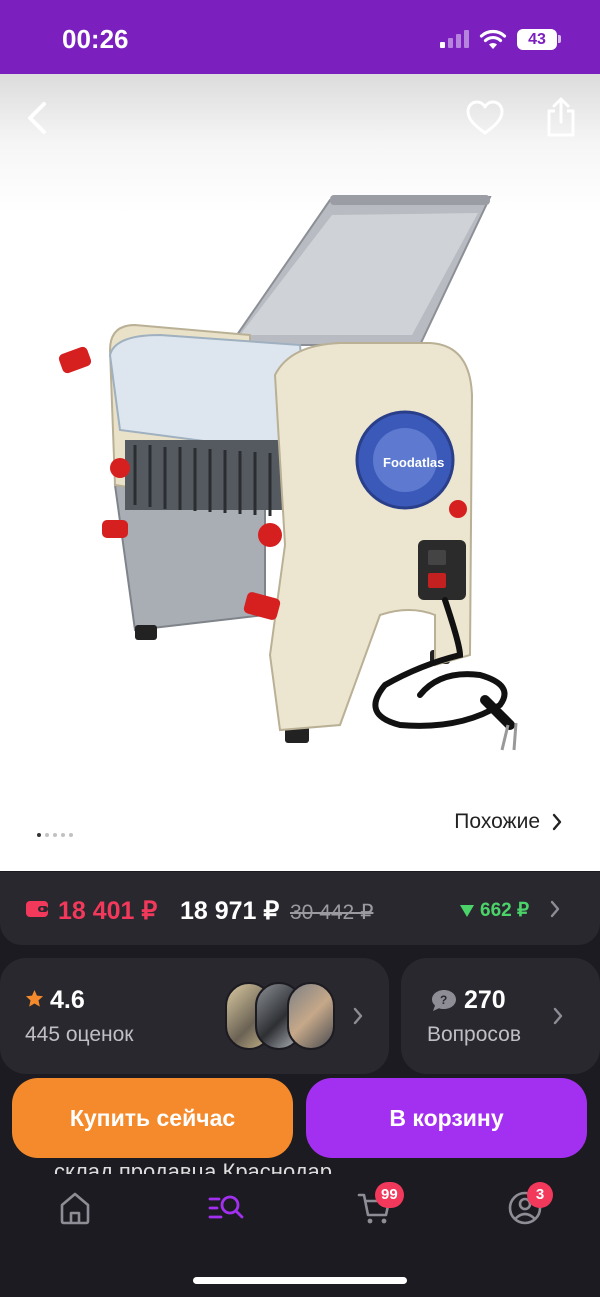  Describe the element at coordinates (79, 1034) in the screenshot. I see `rating-count: 445 оценок` at that location.